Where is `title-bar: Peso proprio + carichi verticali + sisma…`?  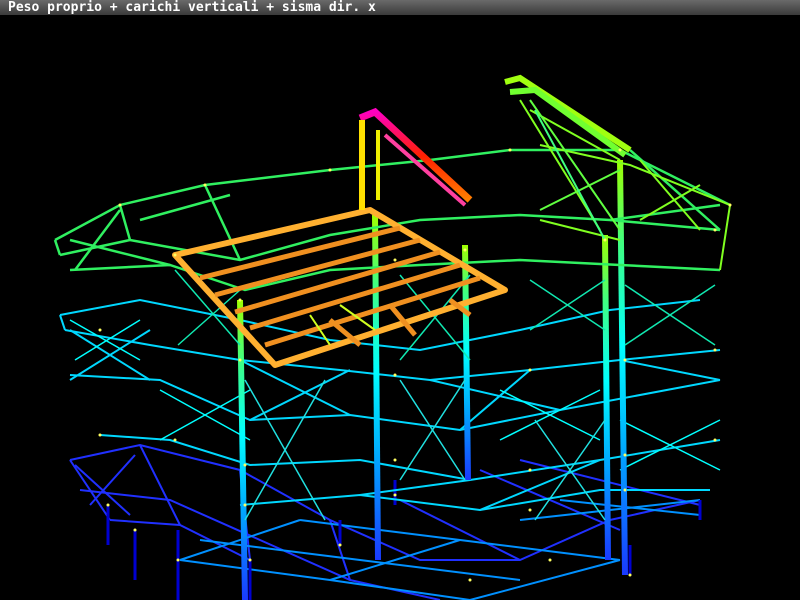 title-bar: Peso proprio + carichi verticali + sisma… is located at coordinates (400, 8).